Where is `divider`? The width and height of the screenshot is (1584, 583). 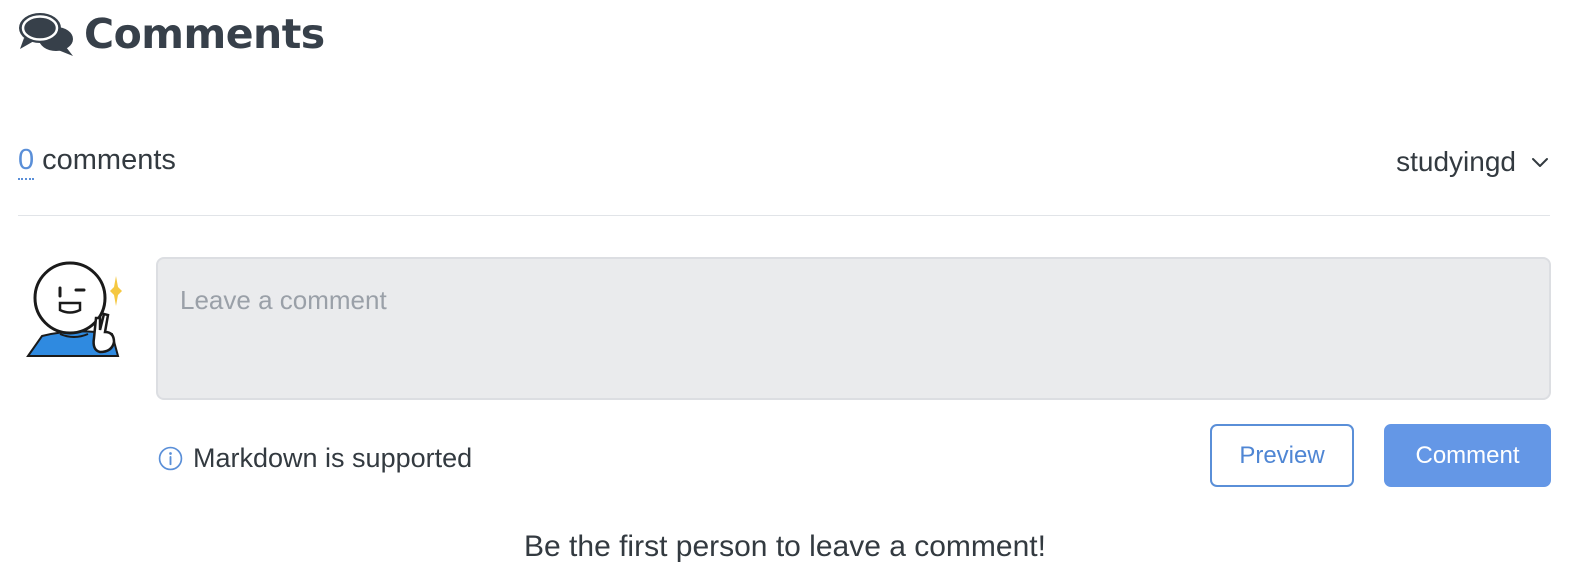
divider is located at coordinates (784, 215).